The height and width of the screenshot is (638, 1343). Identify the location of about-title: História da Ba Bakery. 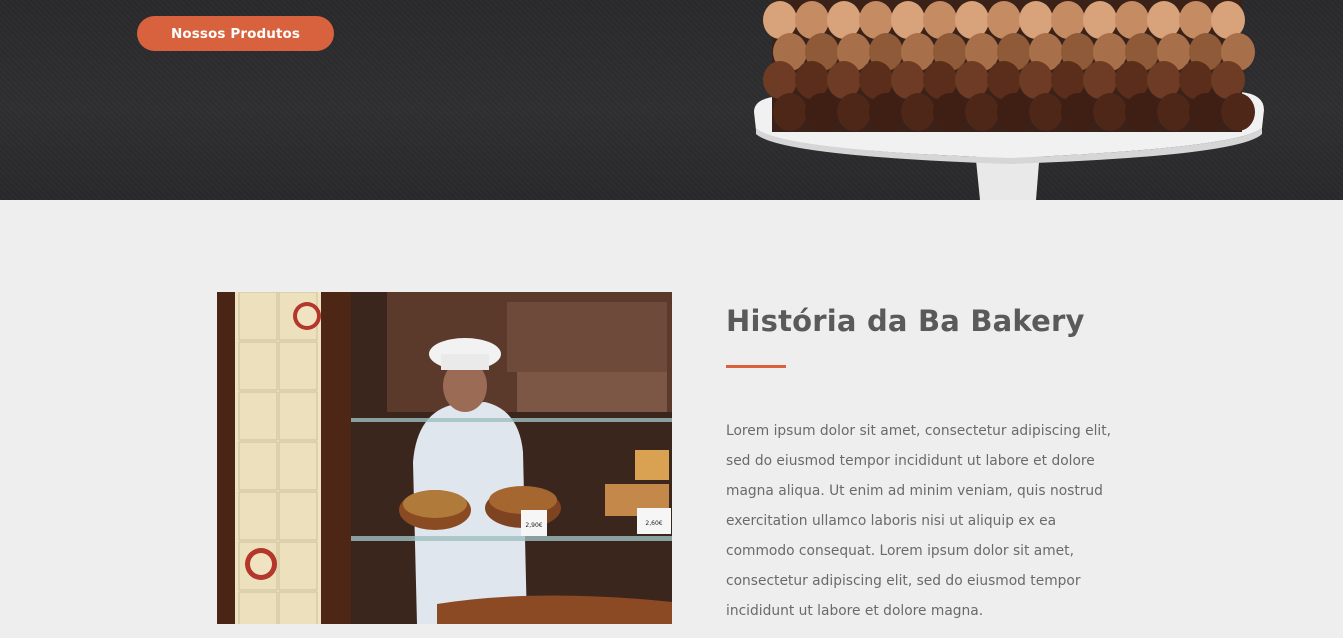
(905, 321).